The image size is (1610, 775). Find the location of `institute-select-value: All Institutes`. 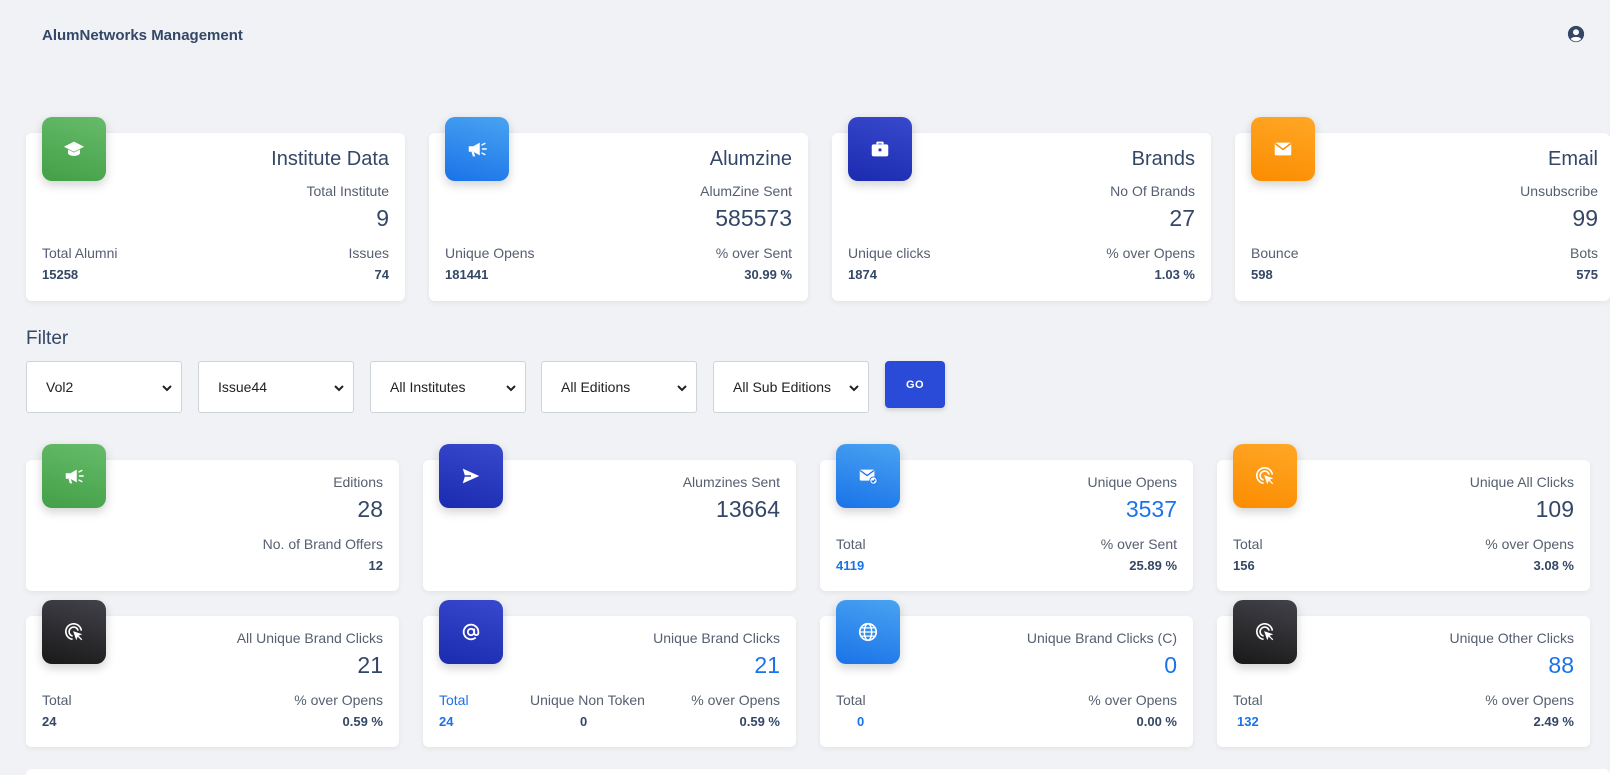

institute-select-value: All Institutes is located at coordinates (428, 387).